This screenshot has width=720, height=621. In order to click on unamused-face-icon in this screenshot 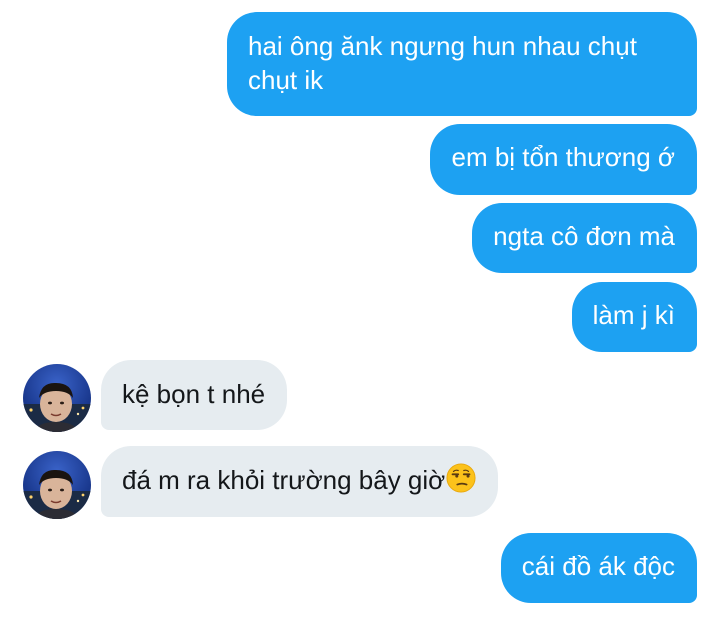, I will do `click(461, 478)`.